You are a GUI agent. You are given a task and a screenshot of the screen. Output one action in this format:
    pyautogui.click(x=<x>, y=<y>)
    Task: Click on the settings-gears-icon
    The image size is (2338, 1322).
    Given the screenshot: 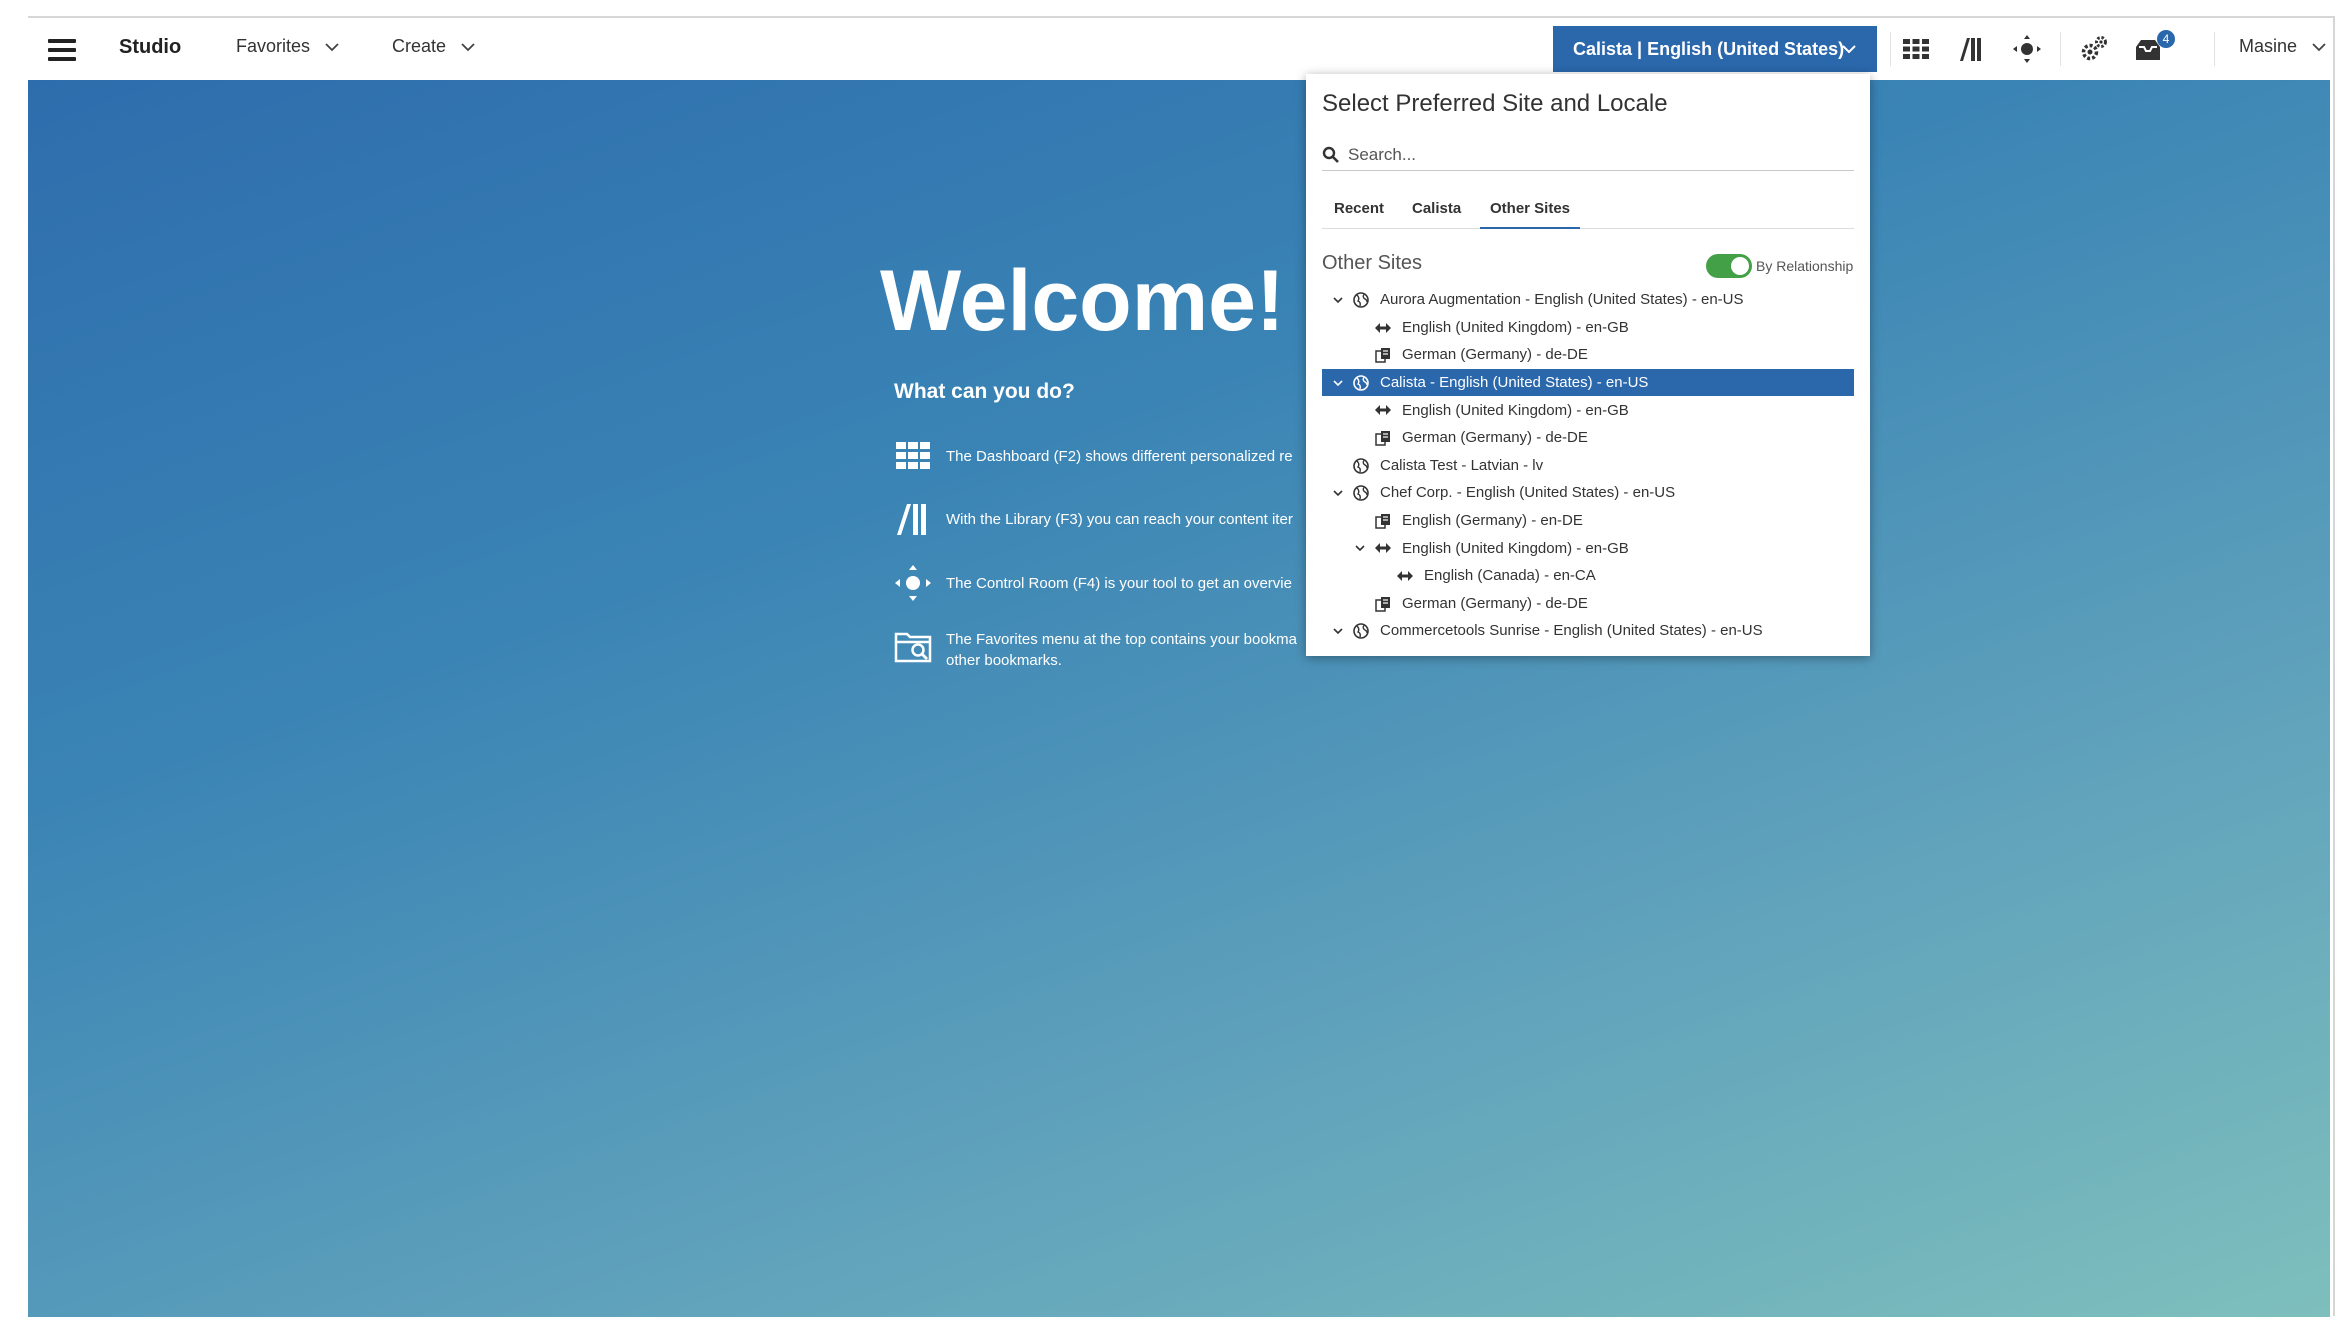 What is the action you would take?
    pyautogui.click(x=2094, y=49)
    